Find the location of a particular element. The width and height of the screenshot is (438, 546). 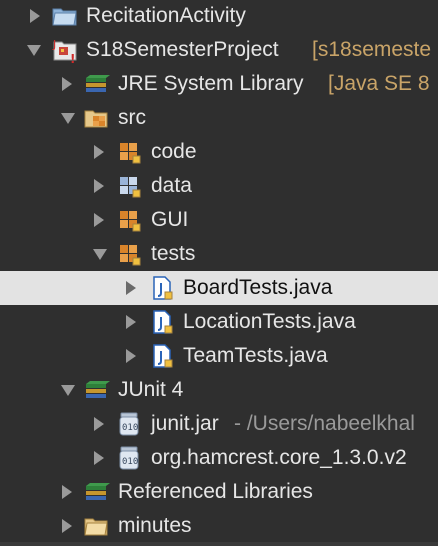

tree-item-label: LocationTests.java is located at coordinates (269, 321).